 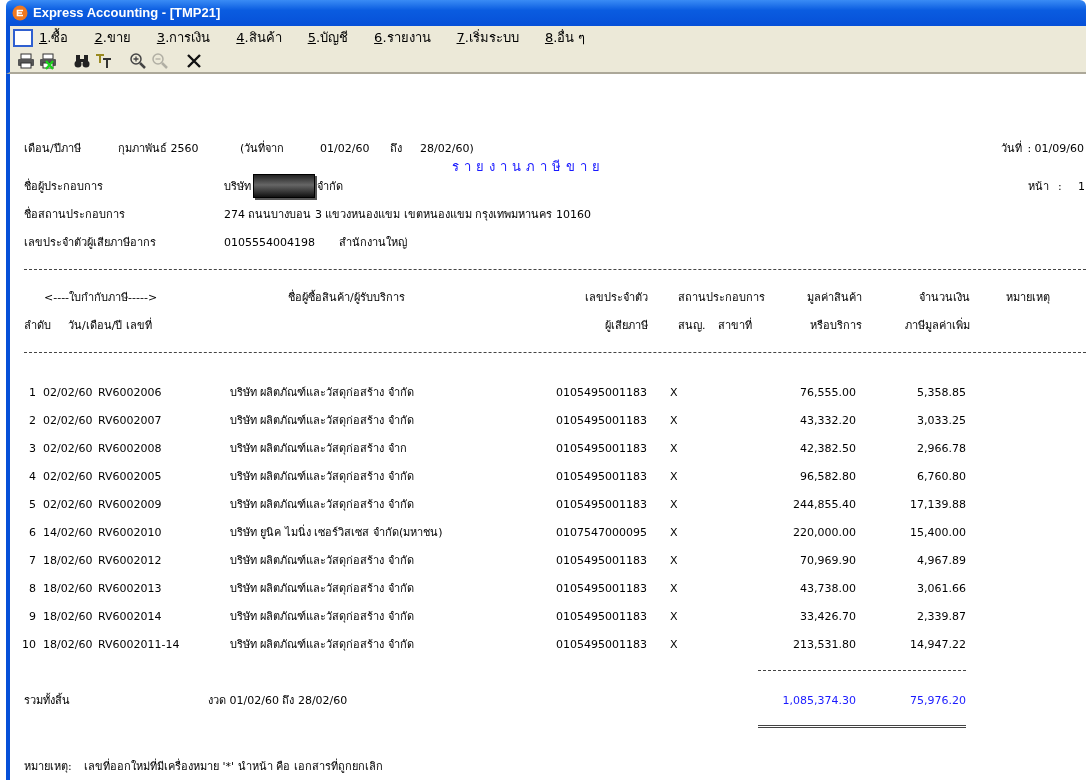 I want to click on report-text: ถึง, so click(x=396, y=149).